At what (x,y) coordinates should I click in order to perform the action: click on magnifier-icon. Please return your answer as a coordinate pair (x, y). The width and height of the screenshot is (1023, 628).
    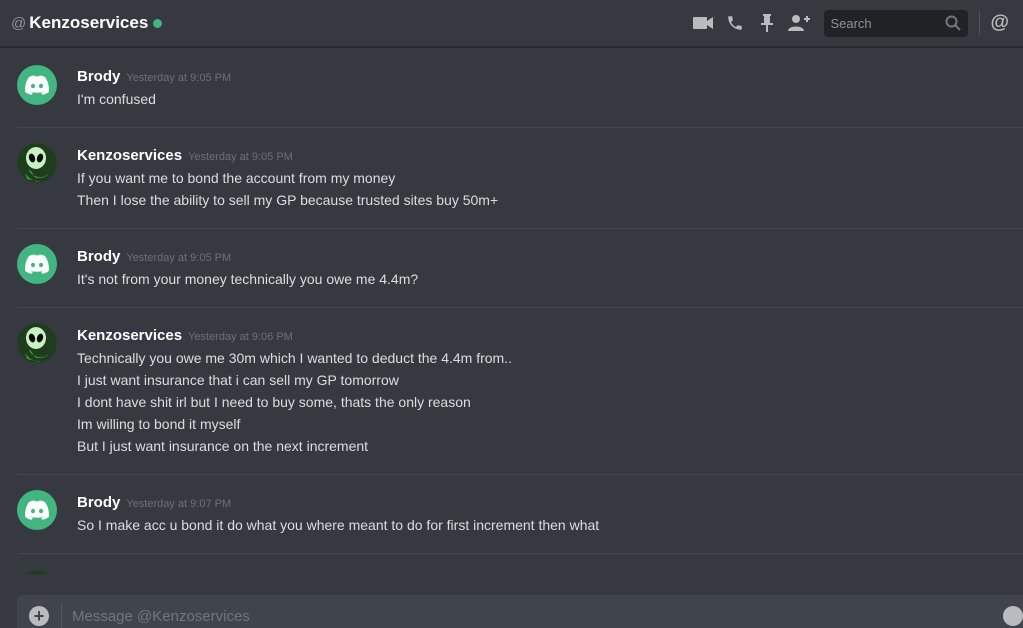
    Looking at the image, I should click on (953, 25).